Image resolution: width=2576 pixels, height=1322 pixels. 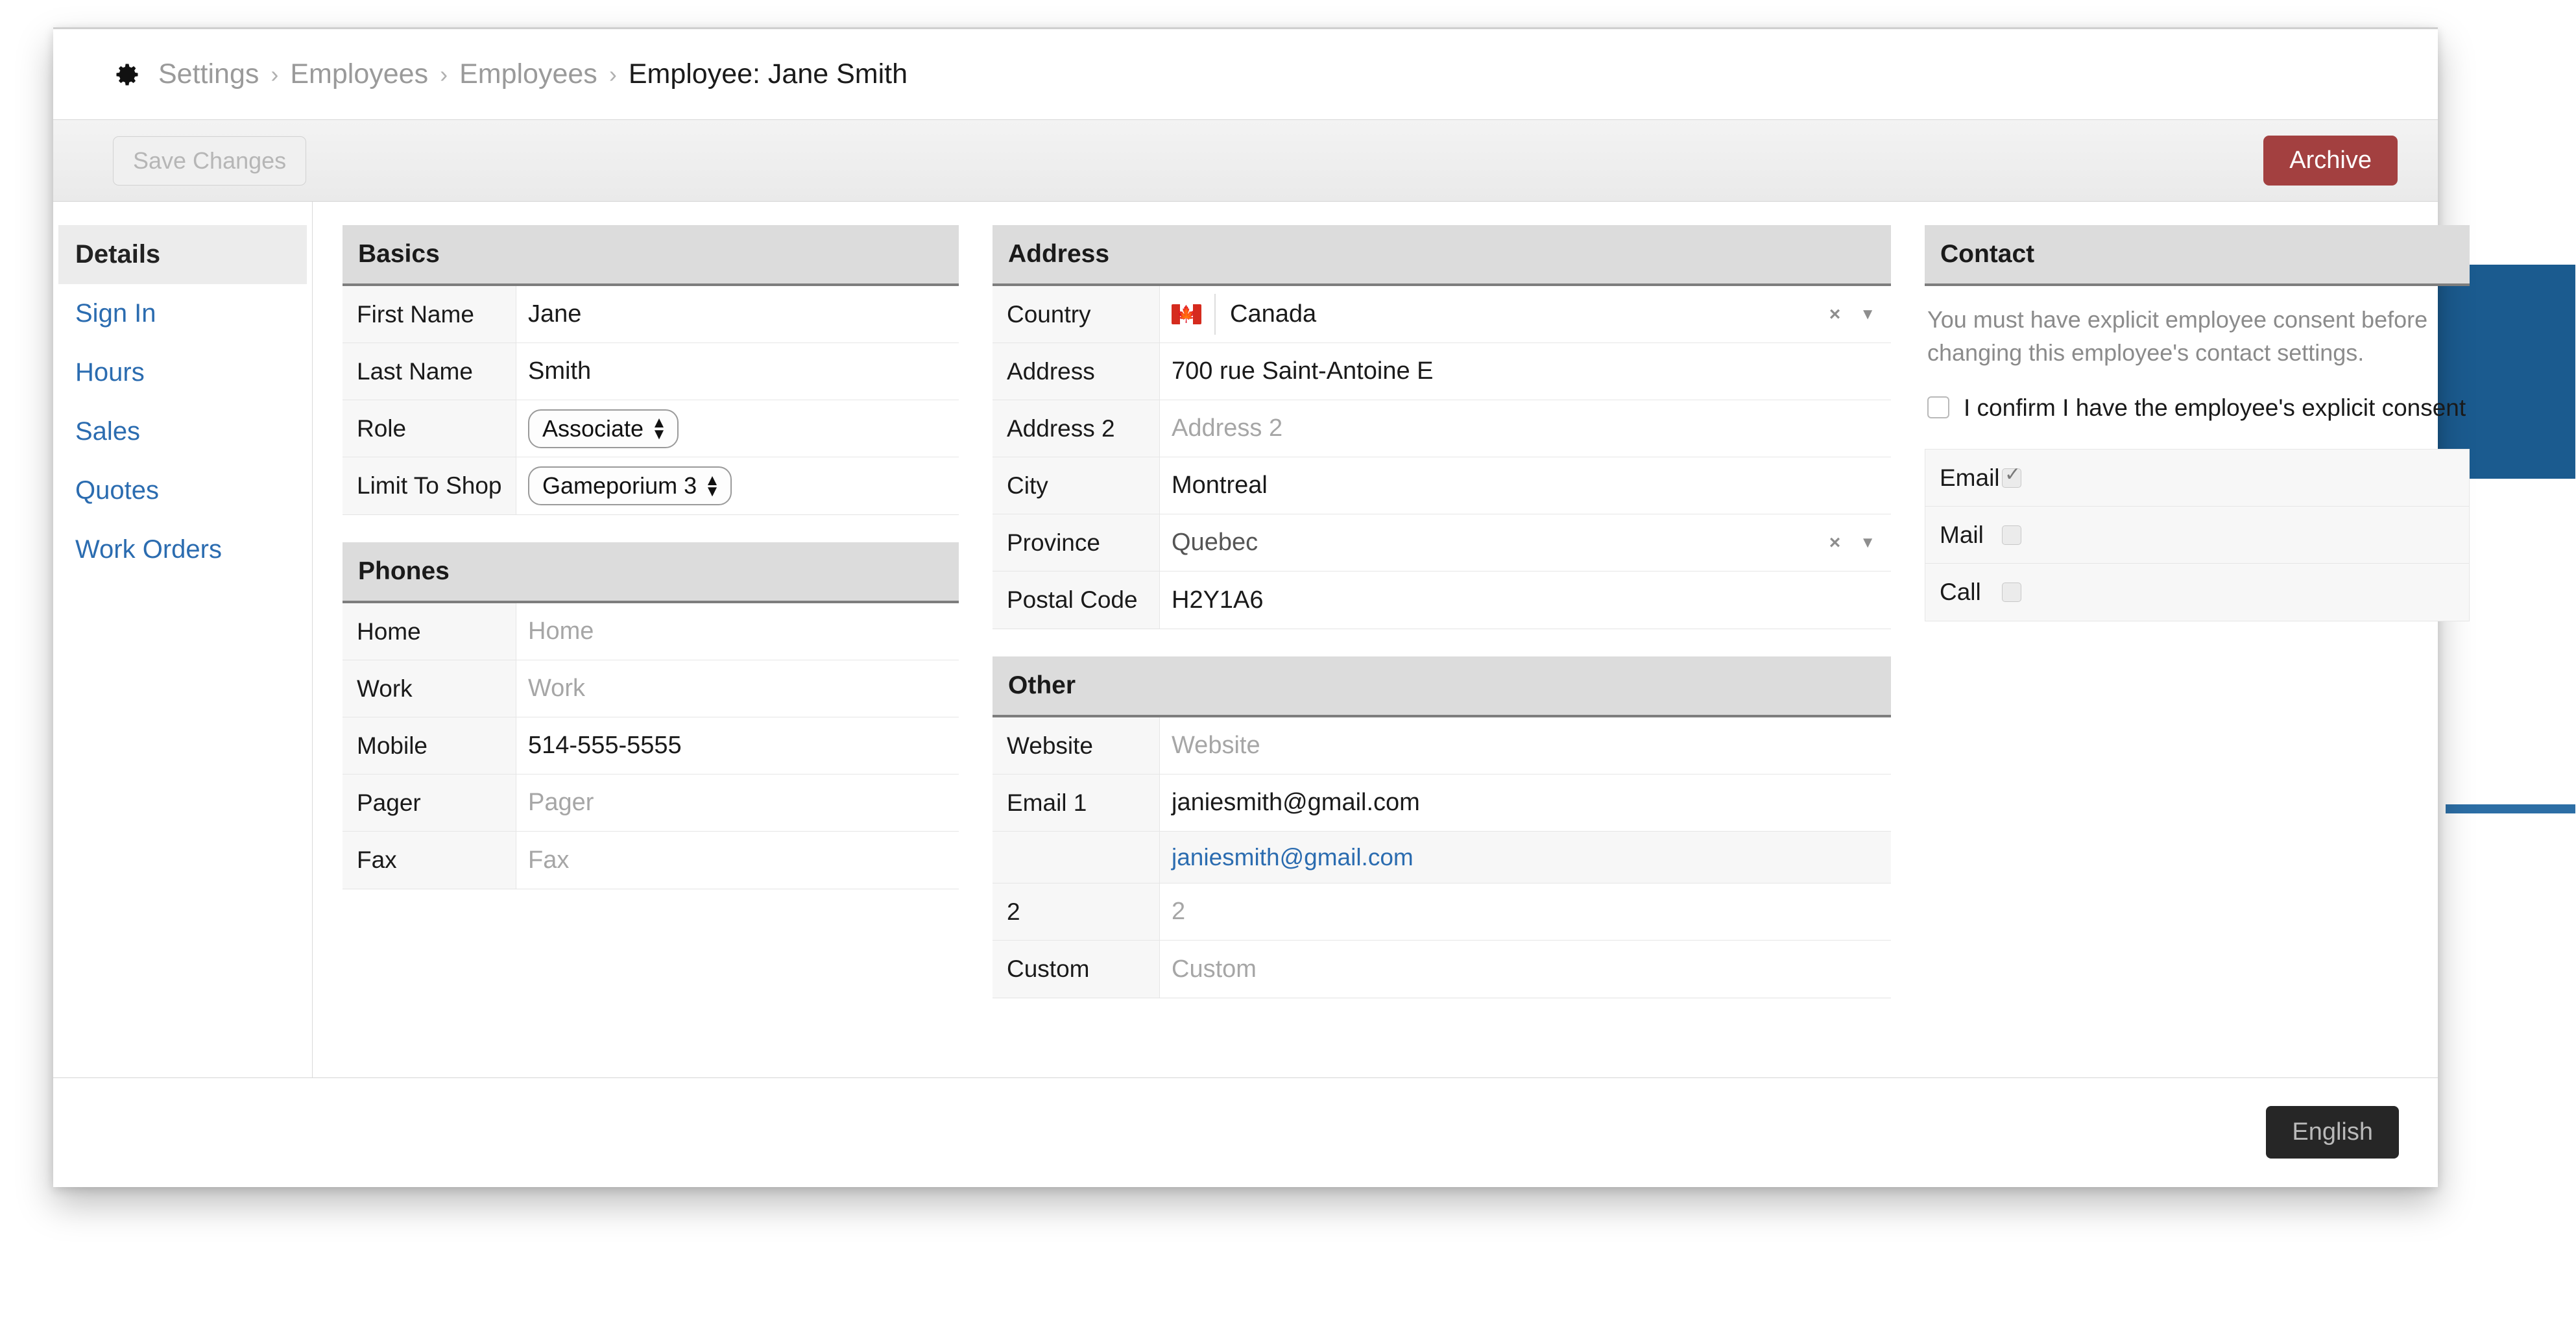 What do you see at coordinates (737, 745) in the screenshot?
I see `input-phone-mobile: 514-555-5555` at bounding box center [737, 745].